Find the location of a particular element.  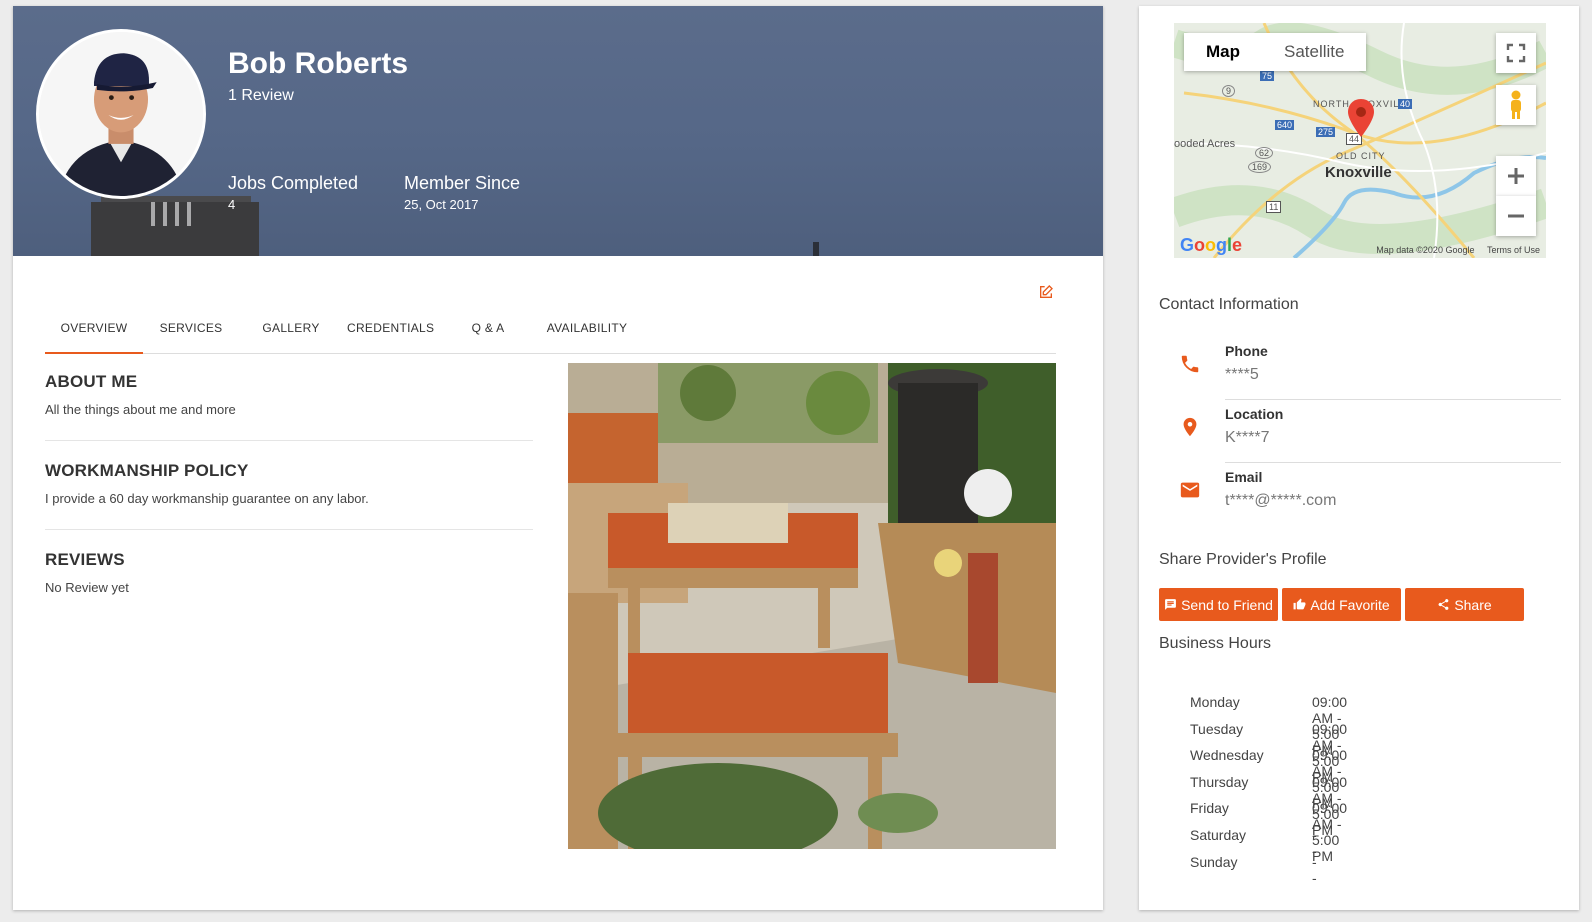

email-icon is located at coordinates (1190, 490).